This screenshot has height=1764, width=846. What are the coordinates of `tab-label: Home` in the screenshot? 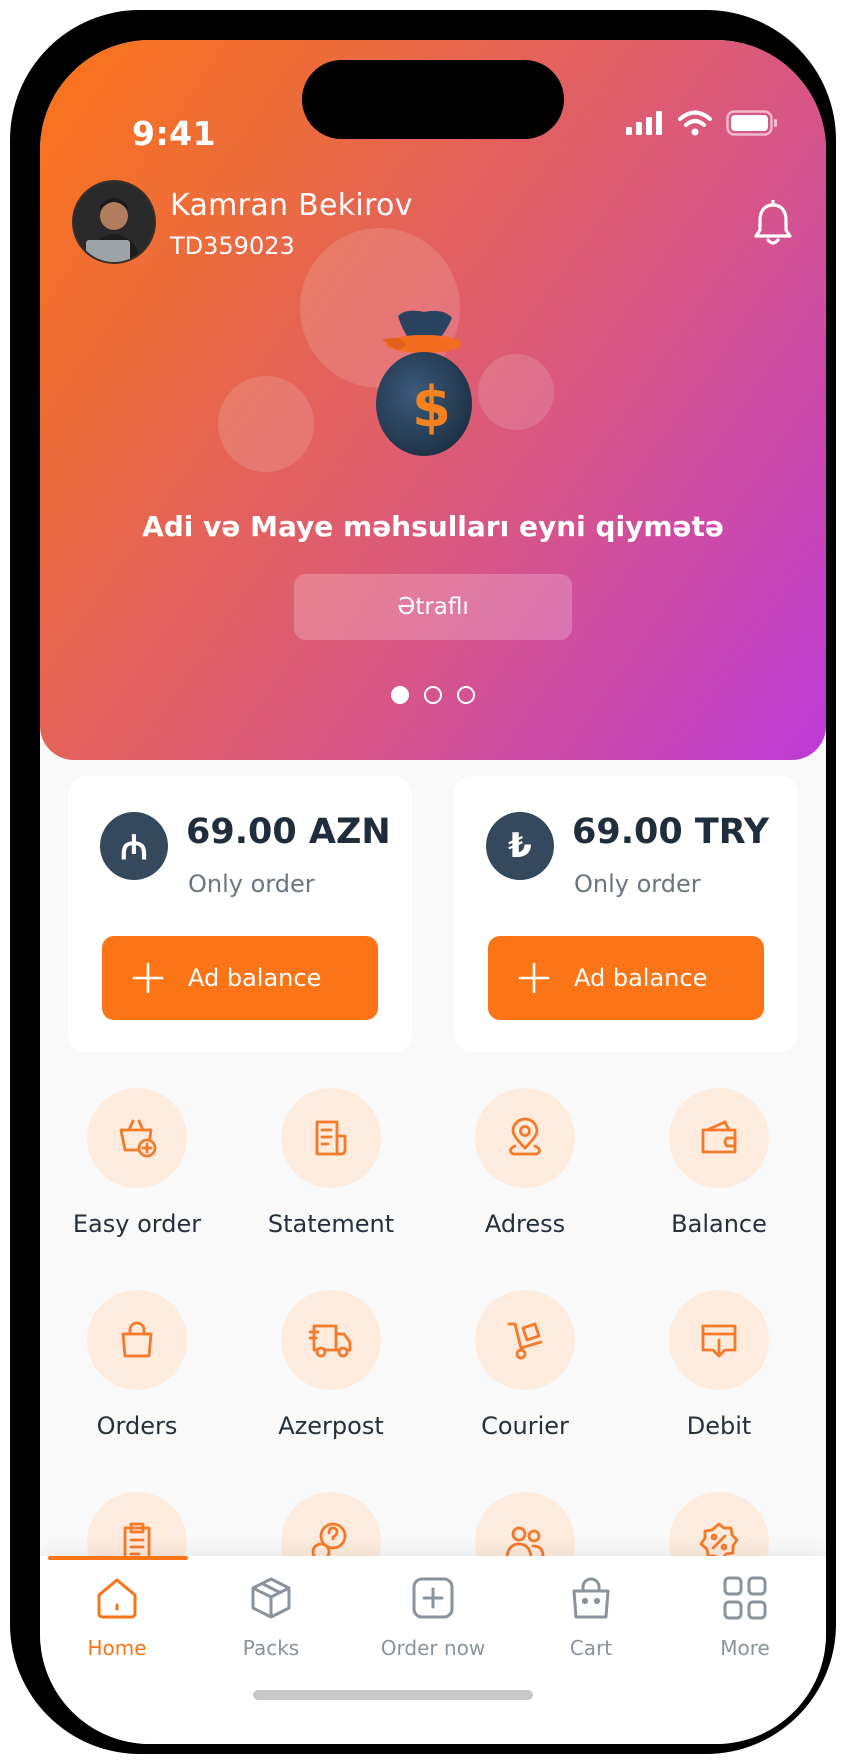 It's located at (117, 1648).